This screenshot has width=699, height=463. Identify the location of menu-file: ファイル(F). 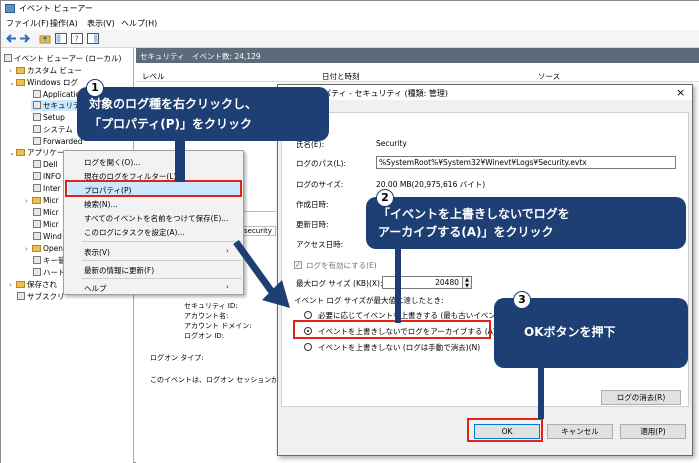
(27, 23).